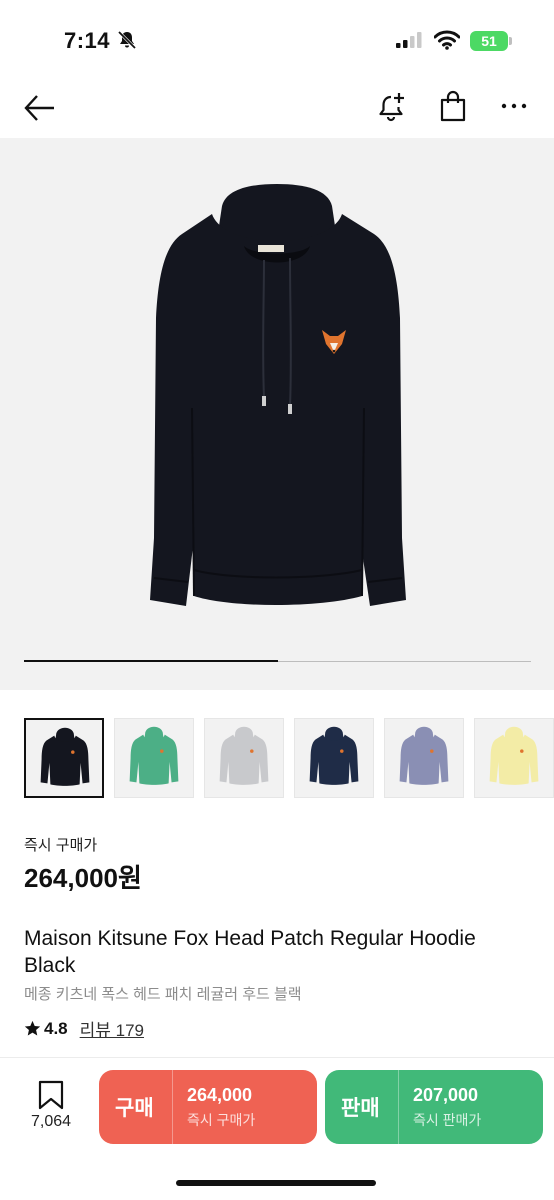 The height and width of the screenshot is (1200, 554). Describe the element at coordinates (277, 39) in the screenshot. I see `status-bar: 7:14 51` at that location.